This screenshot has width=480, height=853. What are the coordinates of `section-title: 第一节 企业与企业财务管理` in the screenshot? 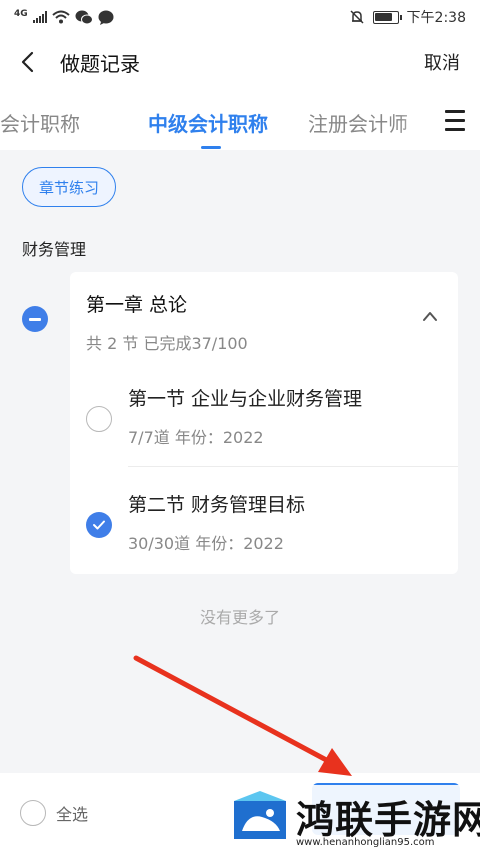 It's located at (245, 399).